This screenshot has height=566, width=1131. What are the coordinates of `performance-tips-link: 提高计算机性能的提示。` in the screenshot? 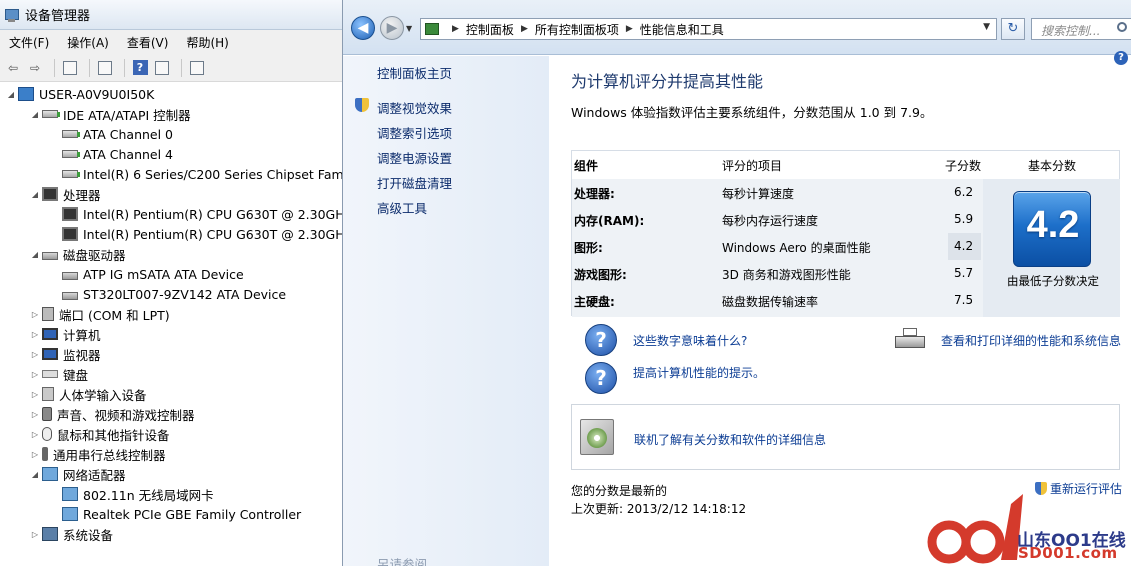 It's located at (699, 372).